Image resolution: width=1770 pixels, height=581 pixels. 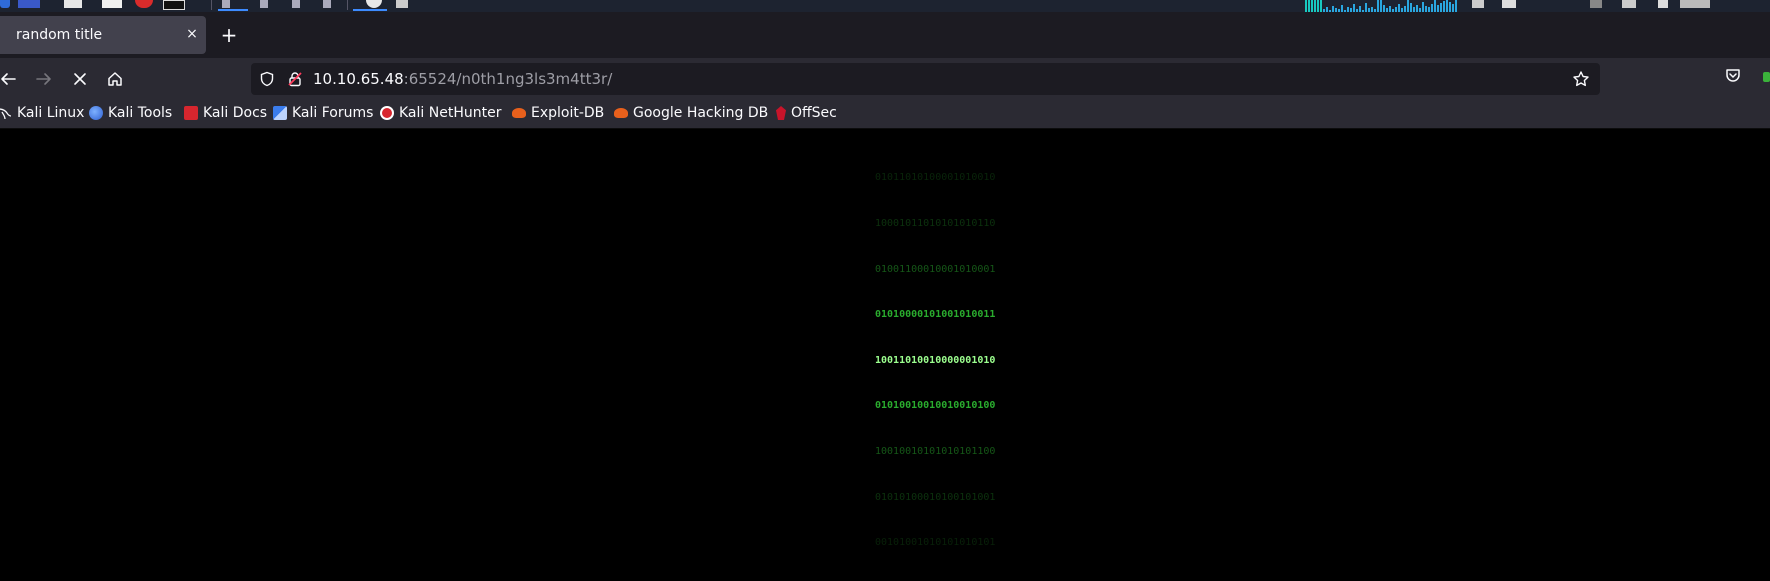 What do you see at coordinates (144, 4) in the screenshot?
I see `browser-launcher-icon` at bounding box center [144, 4].